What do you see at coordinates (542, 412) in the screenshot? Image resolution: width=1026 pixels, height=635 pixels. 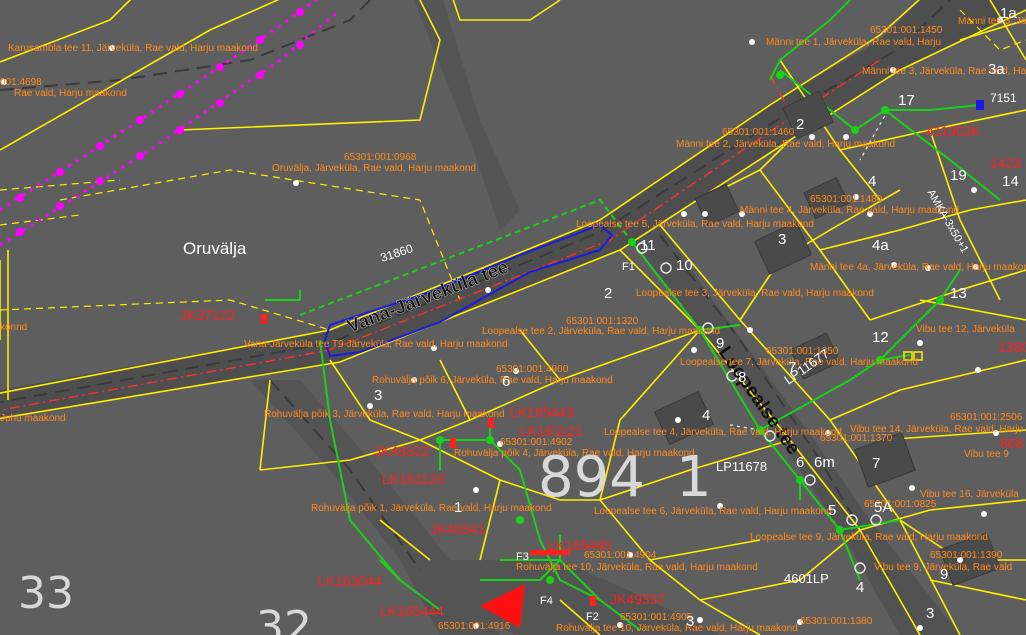 I see `equipment-label: LK165443` at bounding box center [542, 412].